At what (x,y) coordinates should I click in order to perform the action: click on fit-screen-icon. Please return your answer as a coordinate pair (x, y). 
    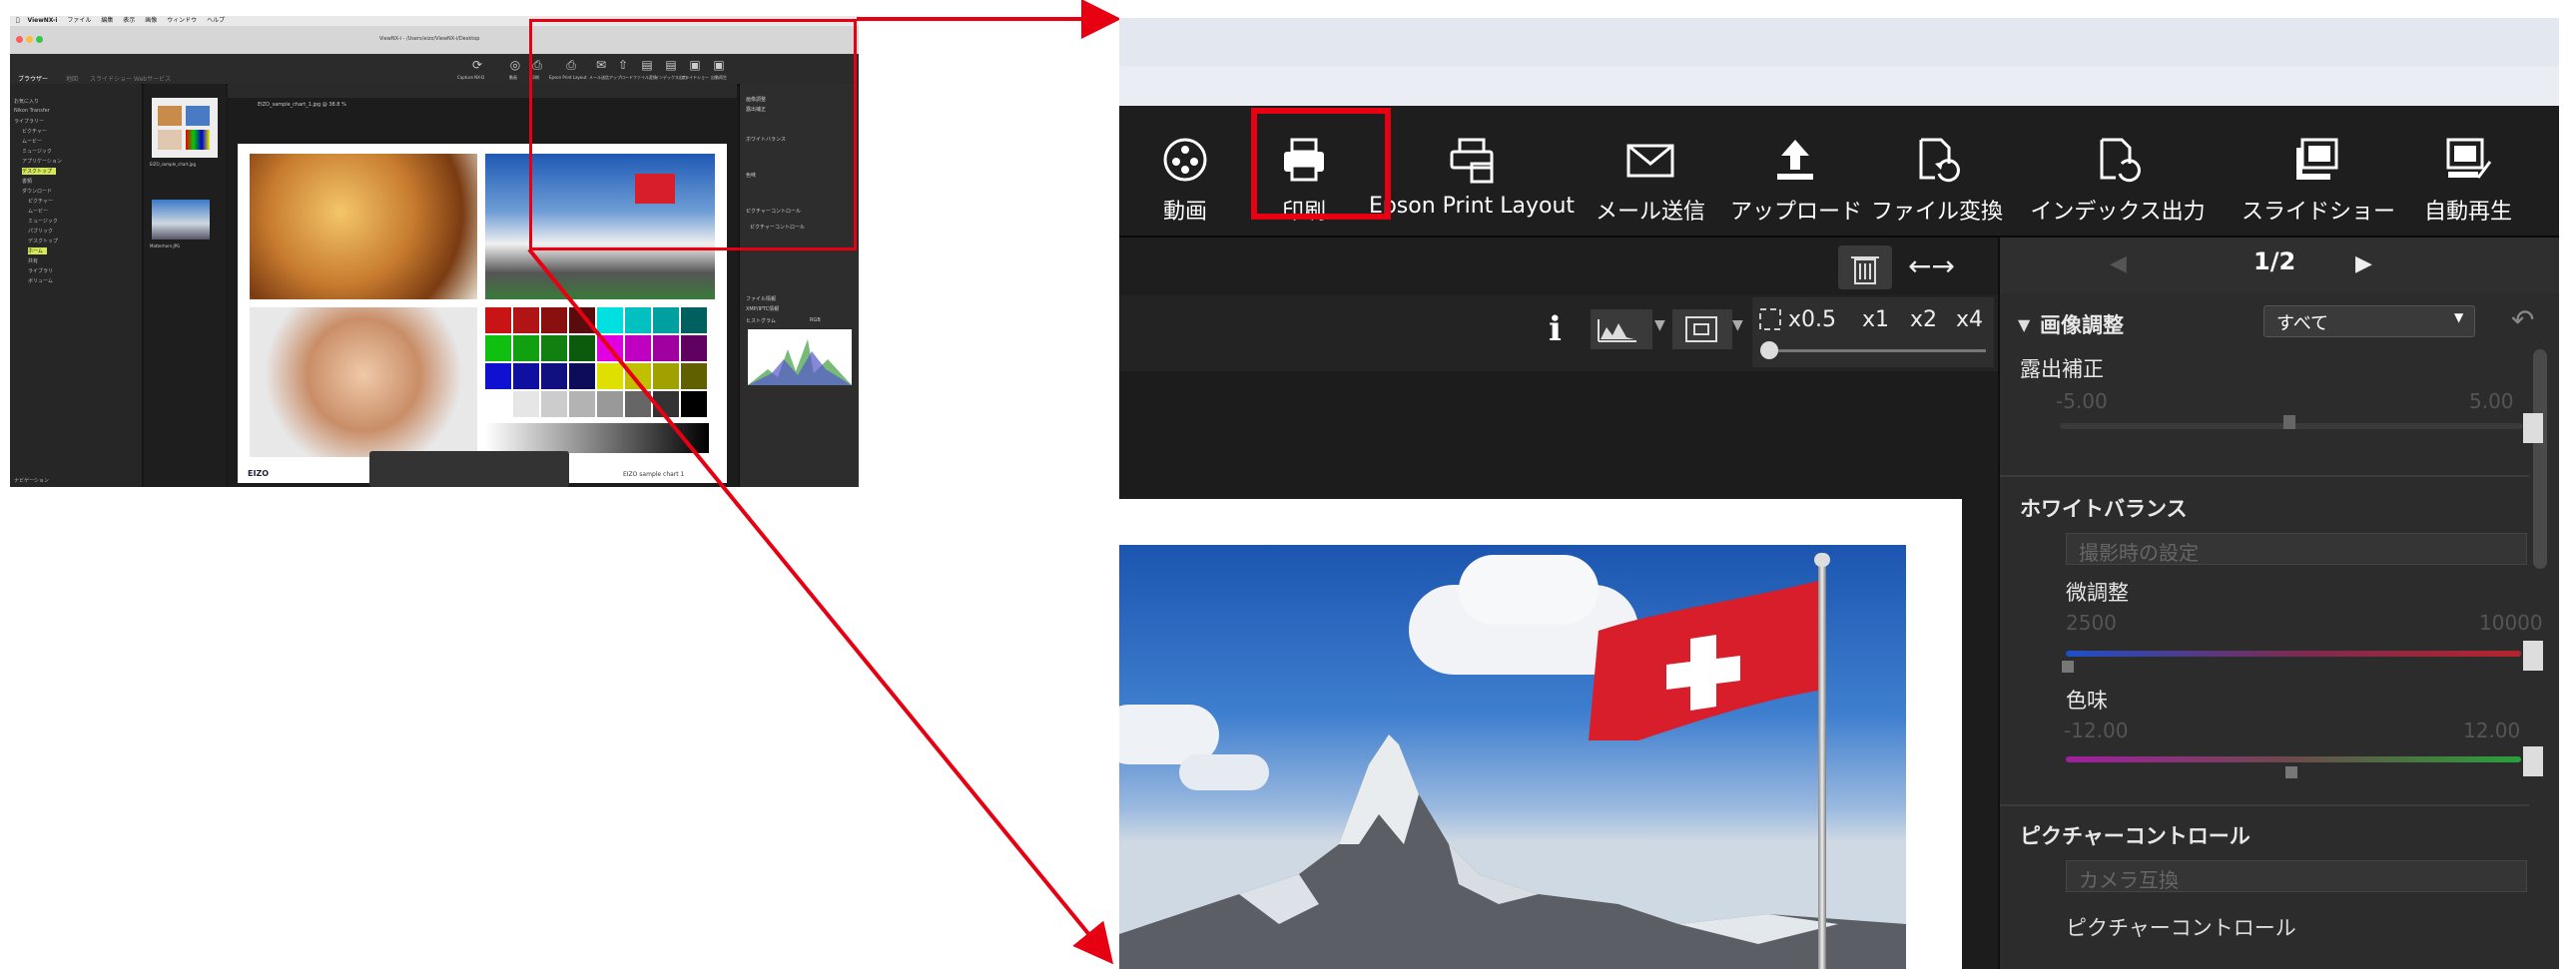
    Looking at the image, I should click on (1701, 329).